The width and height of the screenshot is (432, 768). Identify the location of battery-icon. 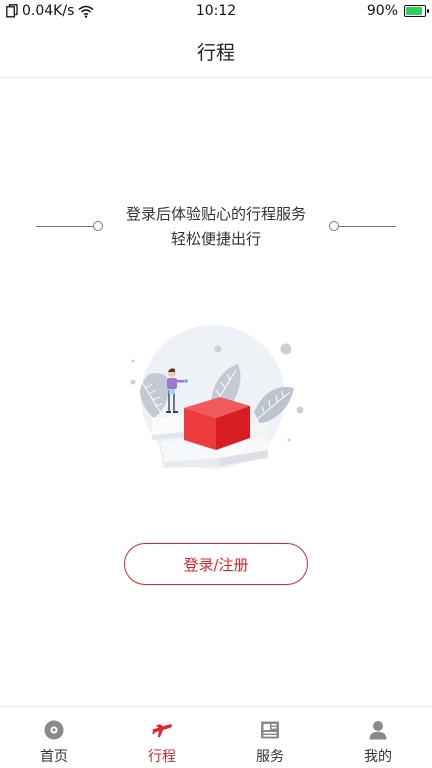
(416, 11).